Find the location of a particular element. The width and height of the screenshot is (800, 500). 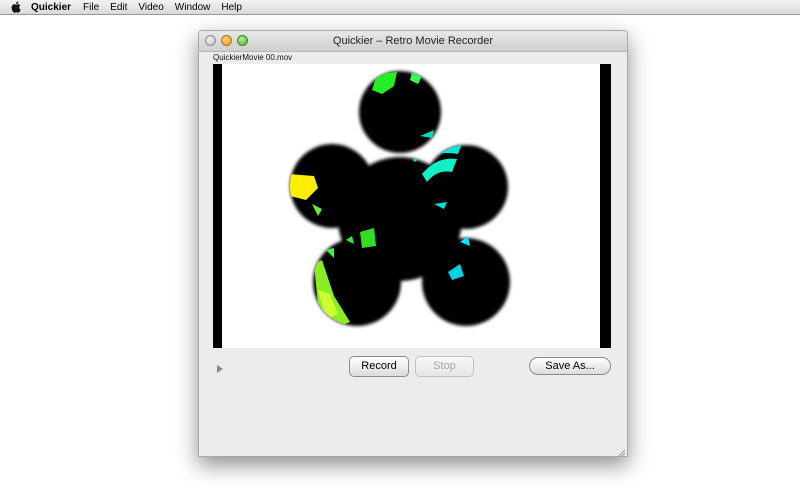

apple-icon is located at coordinates (16, 7).